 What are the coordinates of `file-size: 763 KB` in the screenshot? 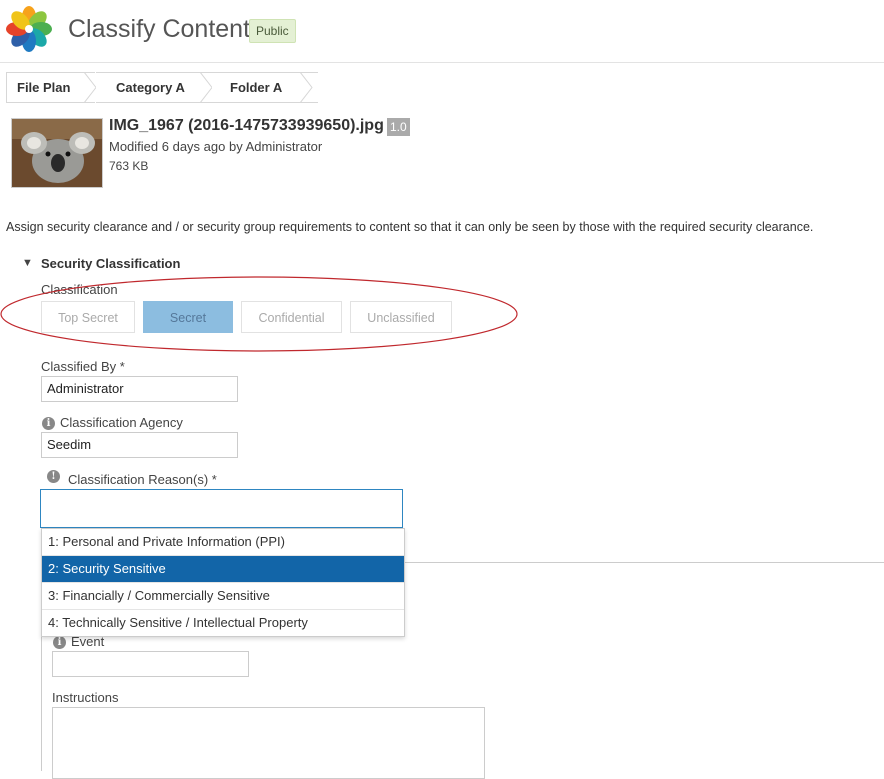 It's located at (129, 166).